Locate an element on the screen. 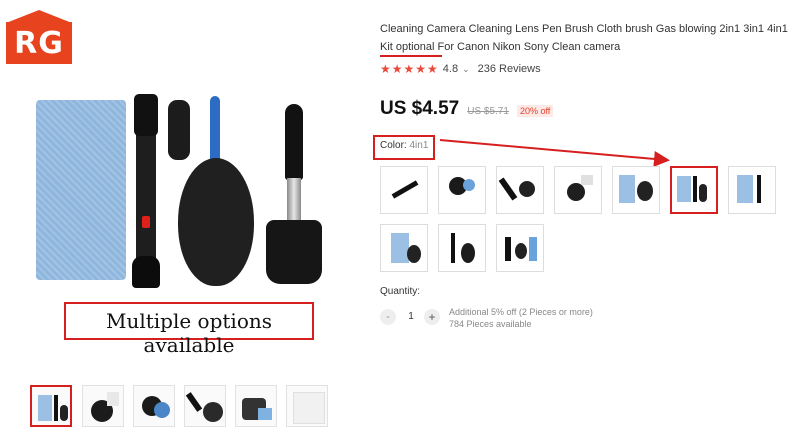 The width and height of the screenshot is (800, 433). chevron-down-icon: ⌄ is located at coordinates (466, 69).